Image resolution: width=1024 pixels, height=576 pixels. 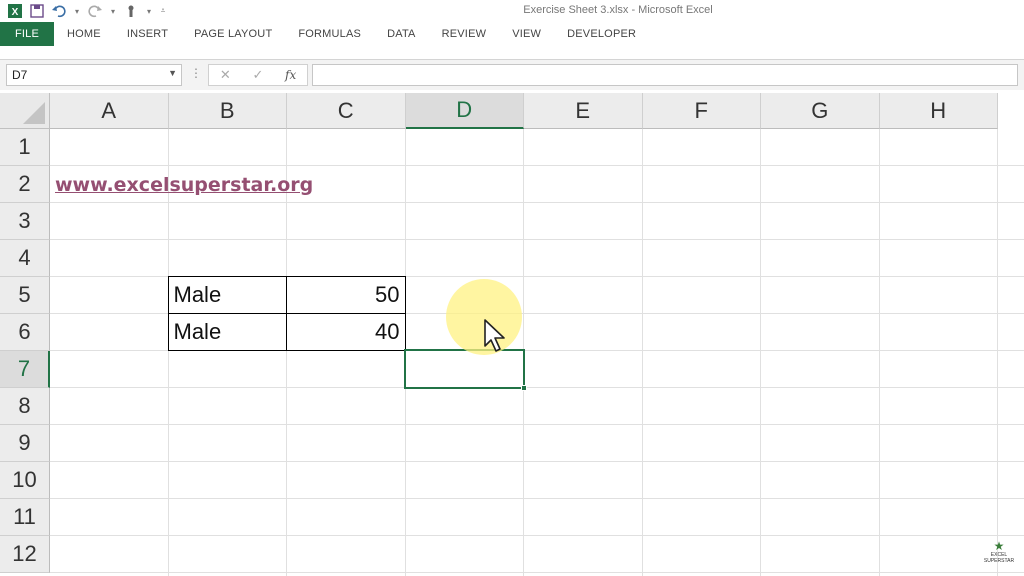 I want to click on column-header-b: B, so click(x=227, y=111).